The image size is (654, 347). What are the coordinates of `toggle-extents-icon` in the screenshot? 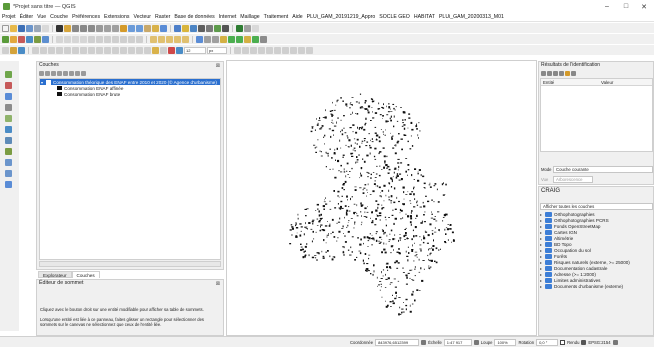 It's located at (424, 342).